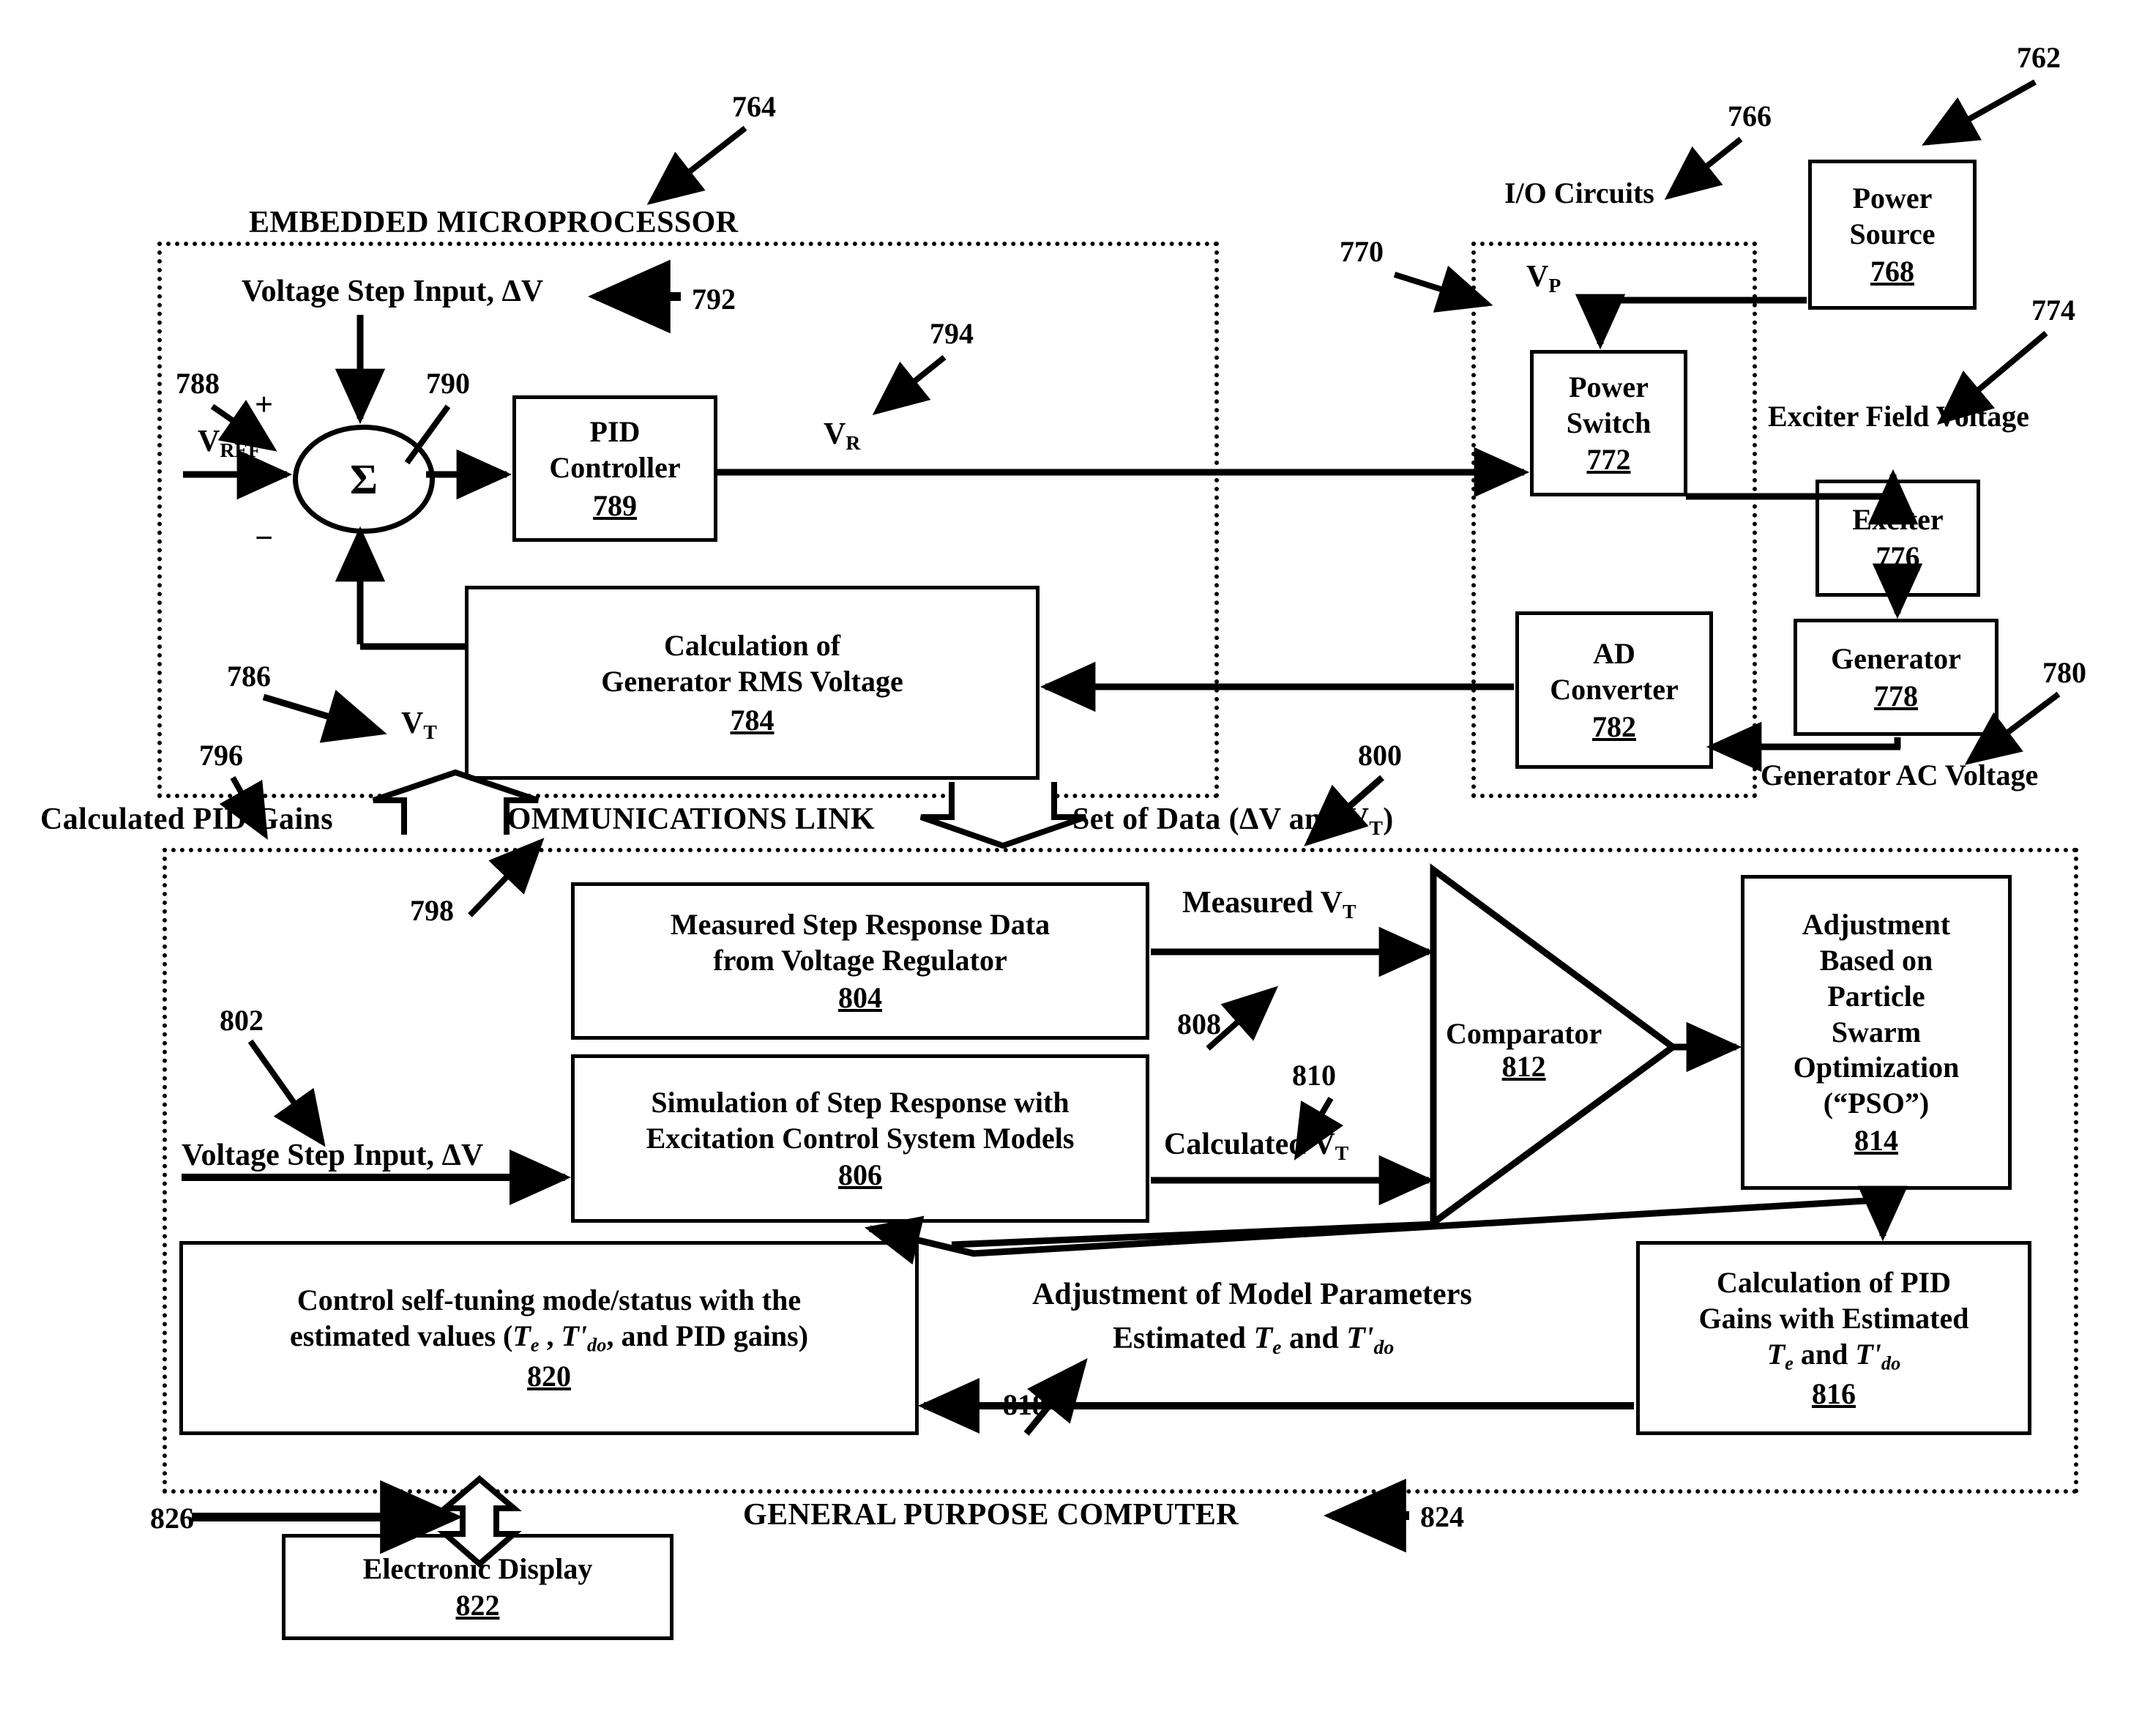  I want to click on block-ad-line2: Converter, so click(1614, 689).